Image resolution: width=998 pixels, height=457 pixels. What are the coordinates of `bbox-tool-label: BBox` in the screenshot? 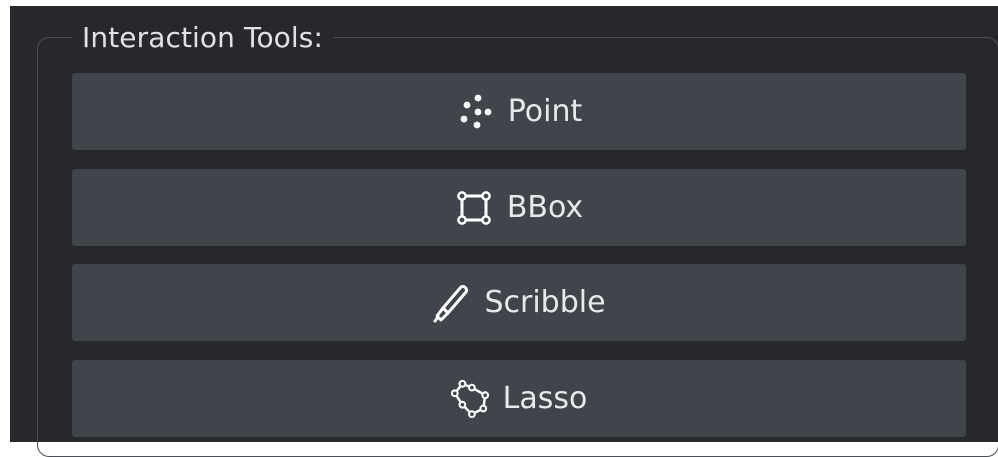 It's located at (545, 207).